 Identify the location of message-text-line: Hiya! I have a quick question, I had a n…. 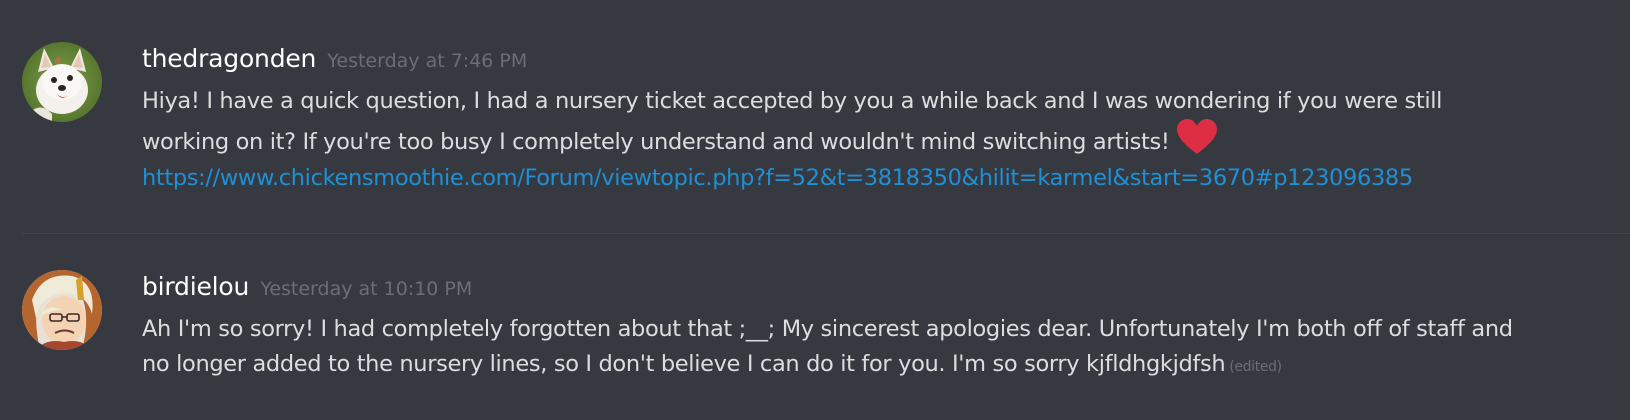
(792, 101).